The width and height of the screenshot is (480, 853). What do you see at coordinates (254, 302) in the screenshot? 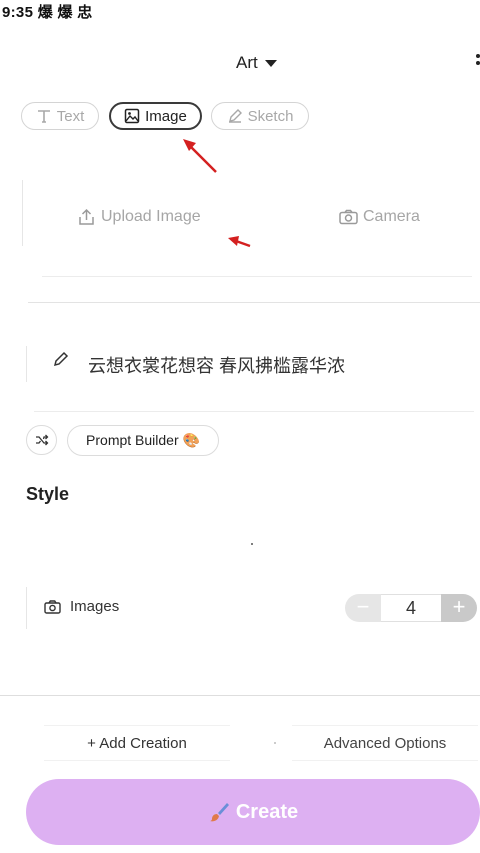
I see `section-divider` at bounding box center [254, 302].